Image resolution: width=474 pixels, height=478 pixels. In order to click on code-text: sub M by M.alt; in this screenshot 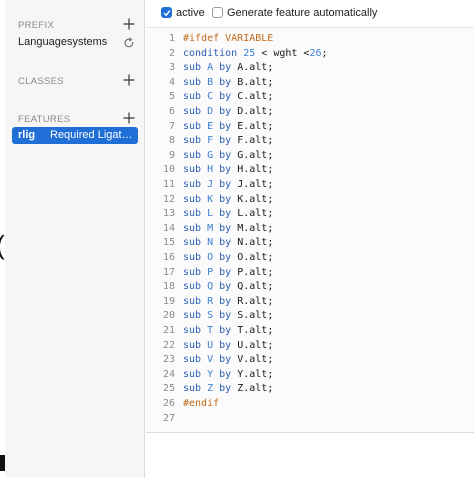, I will do `click(228, 229)`.